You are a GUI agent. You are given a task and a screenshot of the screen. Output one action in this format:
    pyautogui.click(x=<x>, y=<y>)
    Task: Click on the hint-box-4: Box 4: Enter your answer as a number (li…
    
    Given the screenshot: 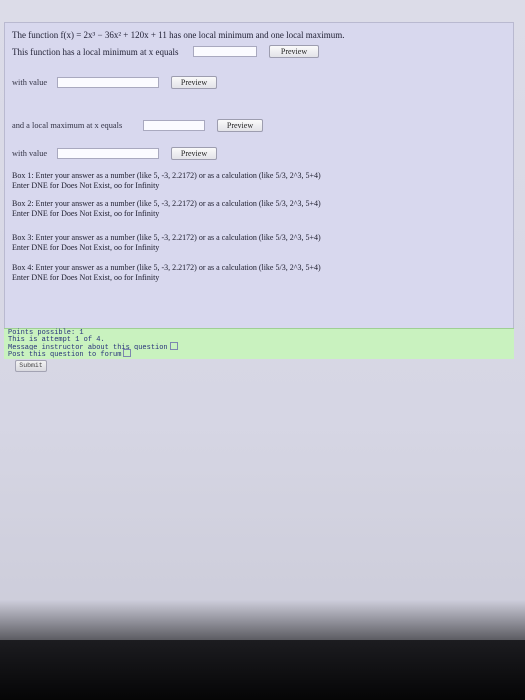 What is the action you would take?
    pyautogui.click(x=166, y=267)
    